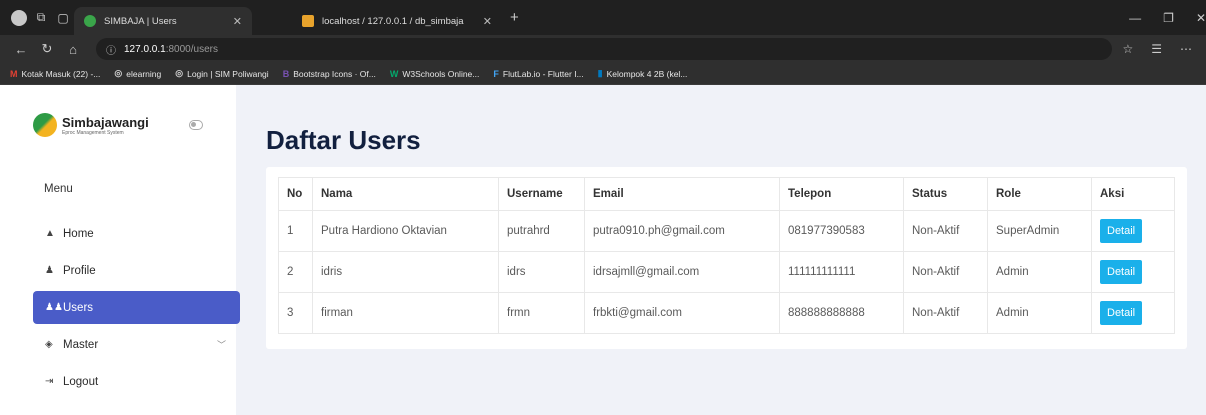  I want to click on refresh-icon: ↻, so click(47, 49).